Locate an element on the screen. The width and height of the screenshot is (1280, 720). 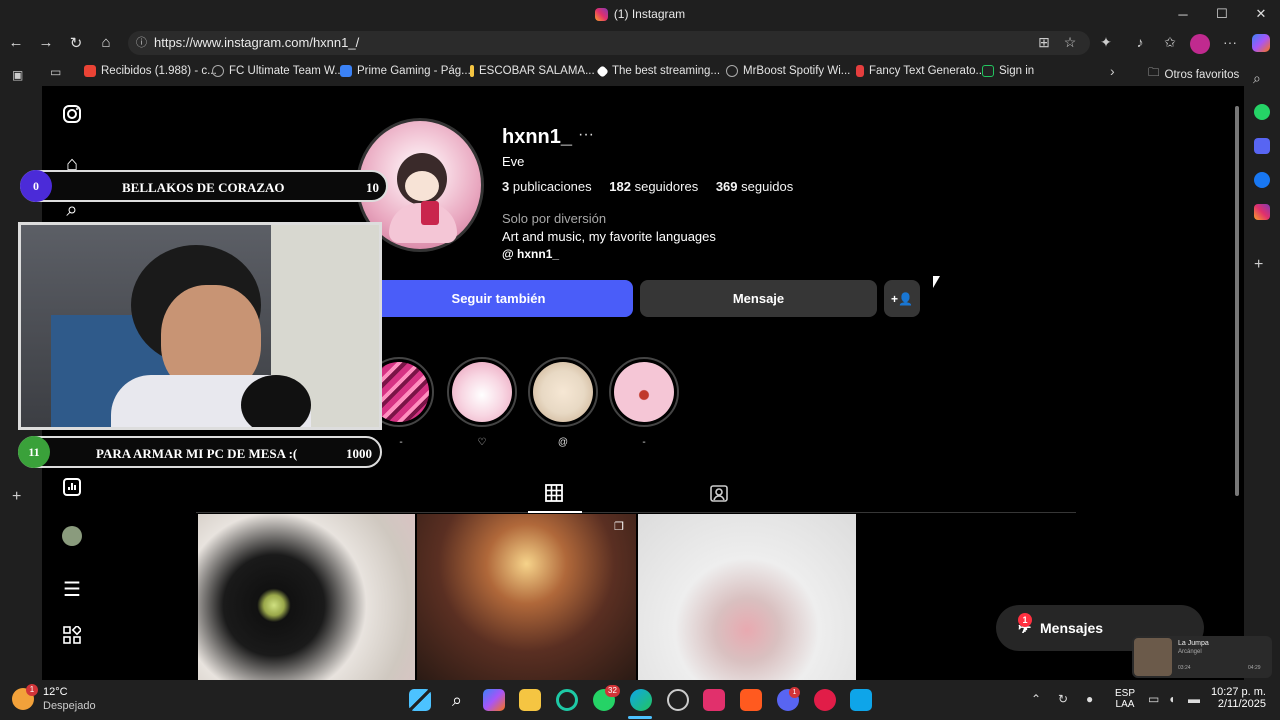
other-favorites: 🗀 Otros favoritos is located at coordinates (1193, 74).